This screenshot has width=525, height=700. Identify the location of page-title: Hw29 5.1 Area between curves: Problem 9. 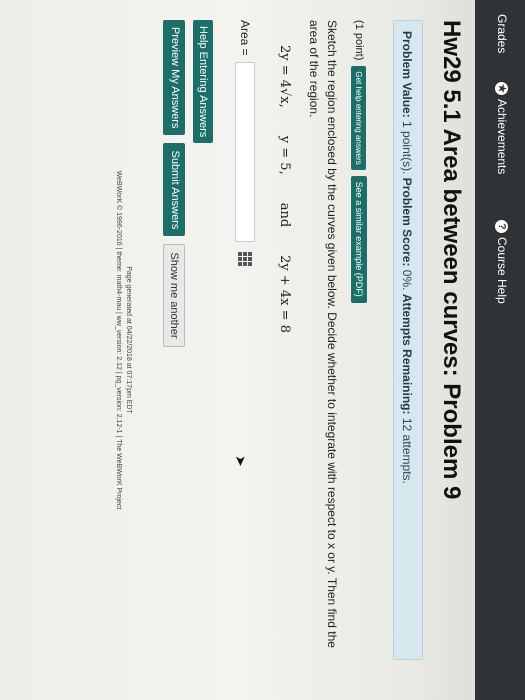
(451, 260).